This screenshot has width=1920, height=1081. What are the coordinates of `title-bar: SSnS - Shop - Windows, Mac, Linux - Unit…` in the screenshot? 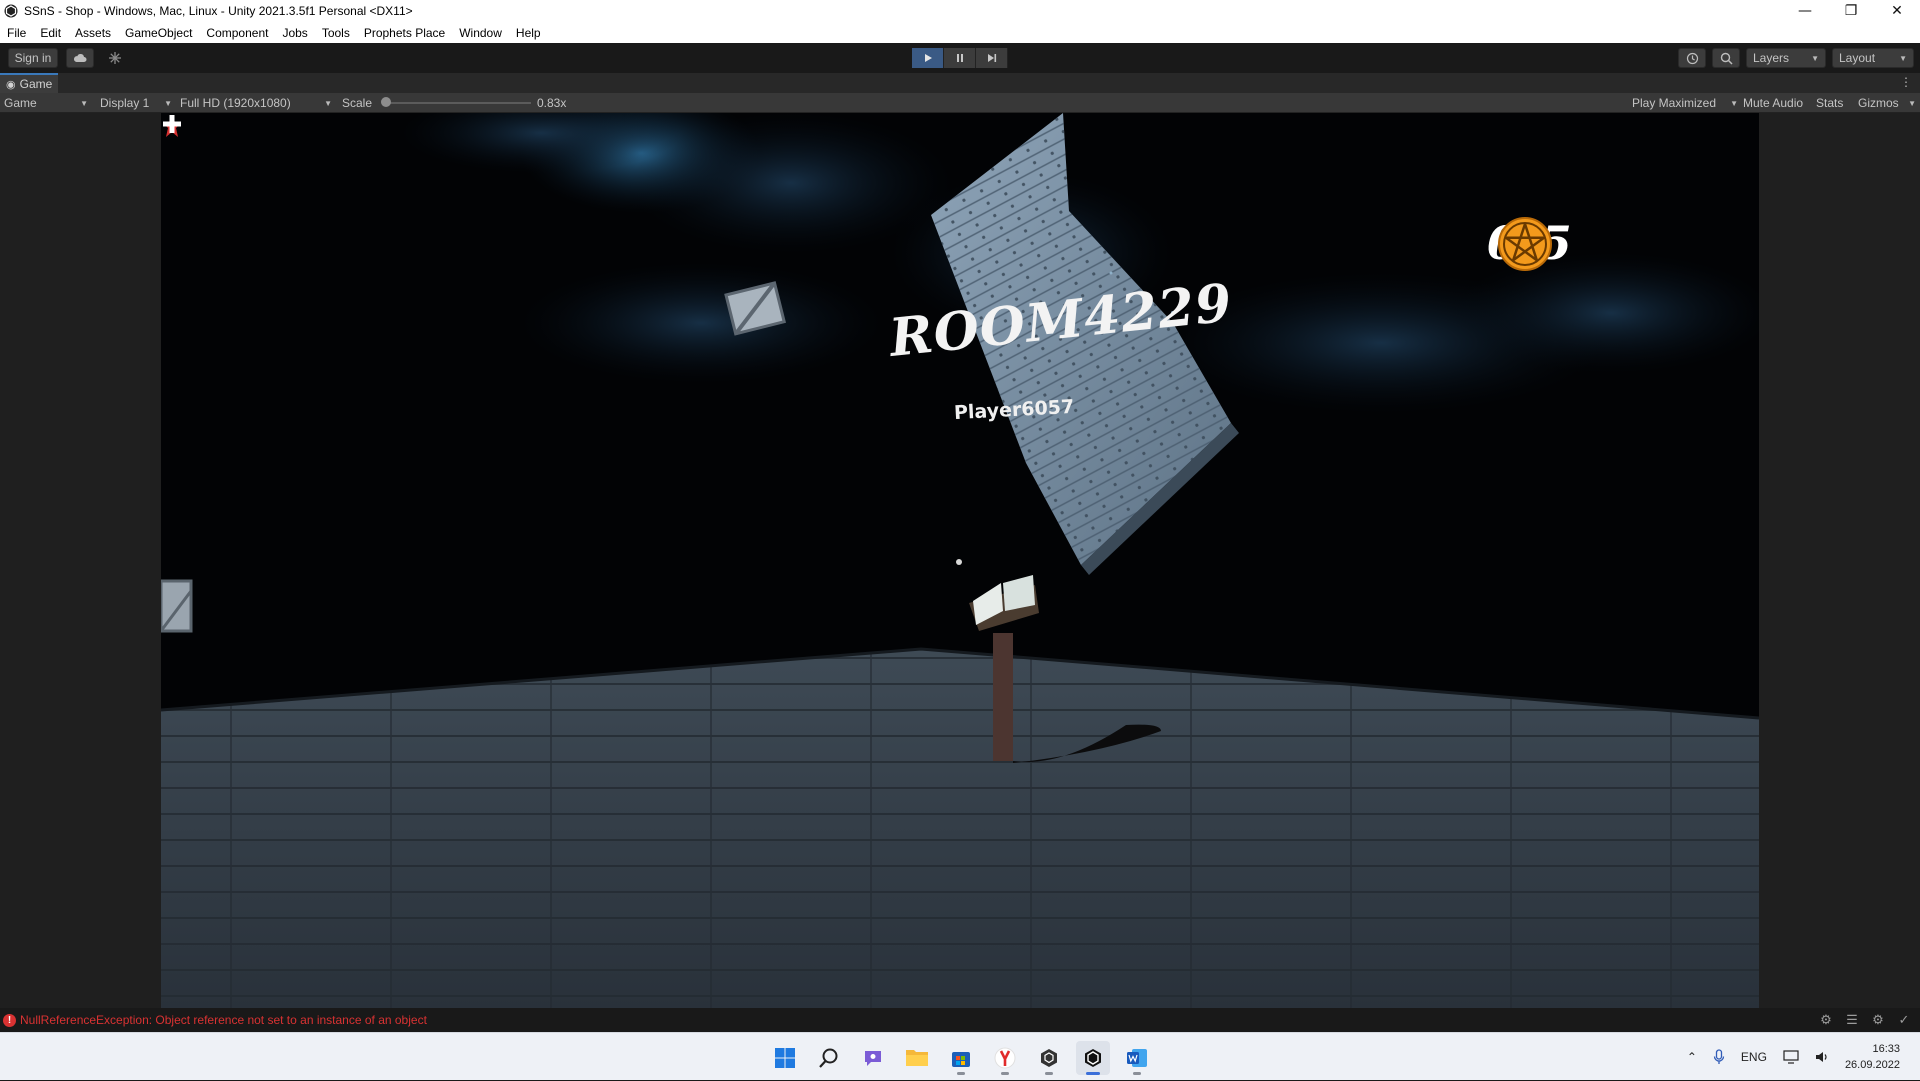 It's located at (960, 11).